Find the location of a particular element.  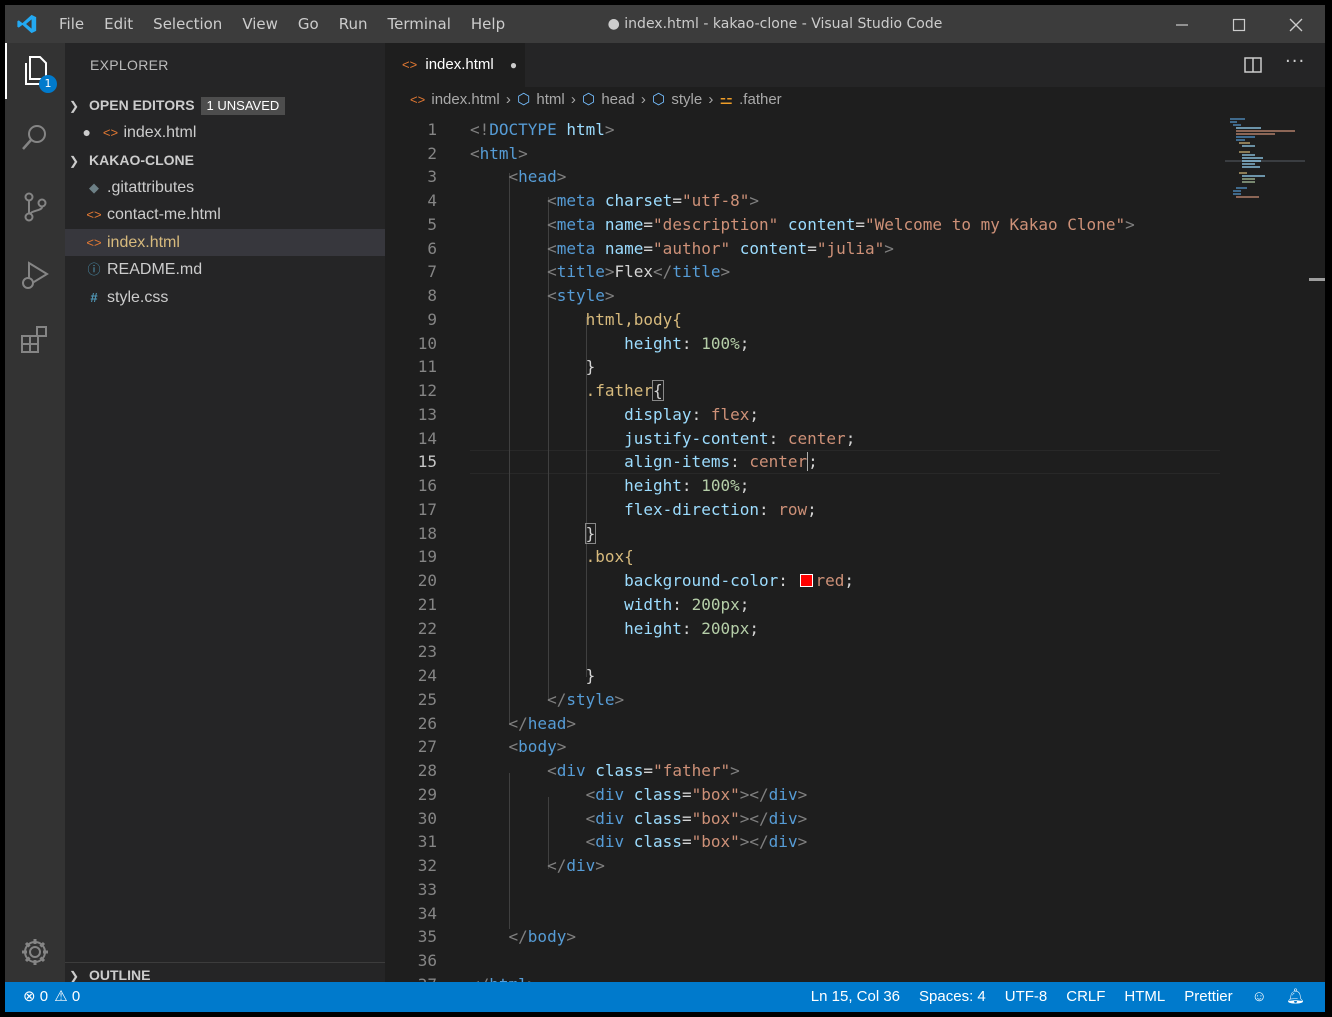

line-number: 5 is located at coordinates (432, 224).